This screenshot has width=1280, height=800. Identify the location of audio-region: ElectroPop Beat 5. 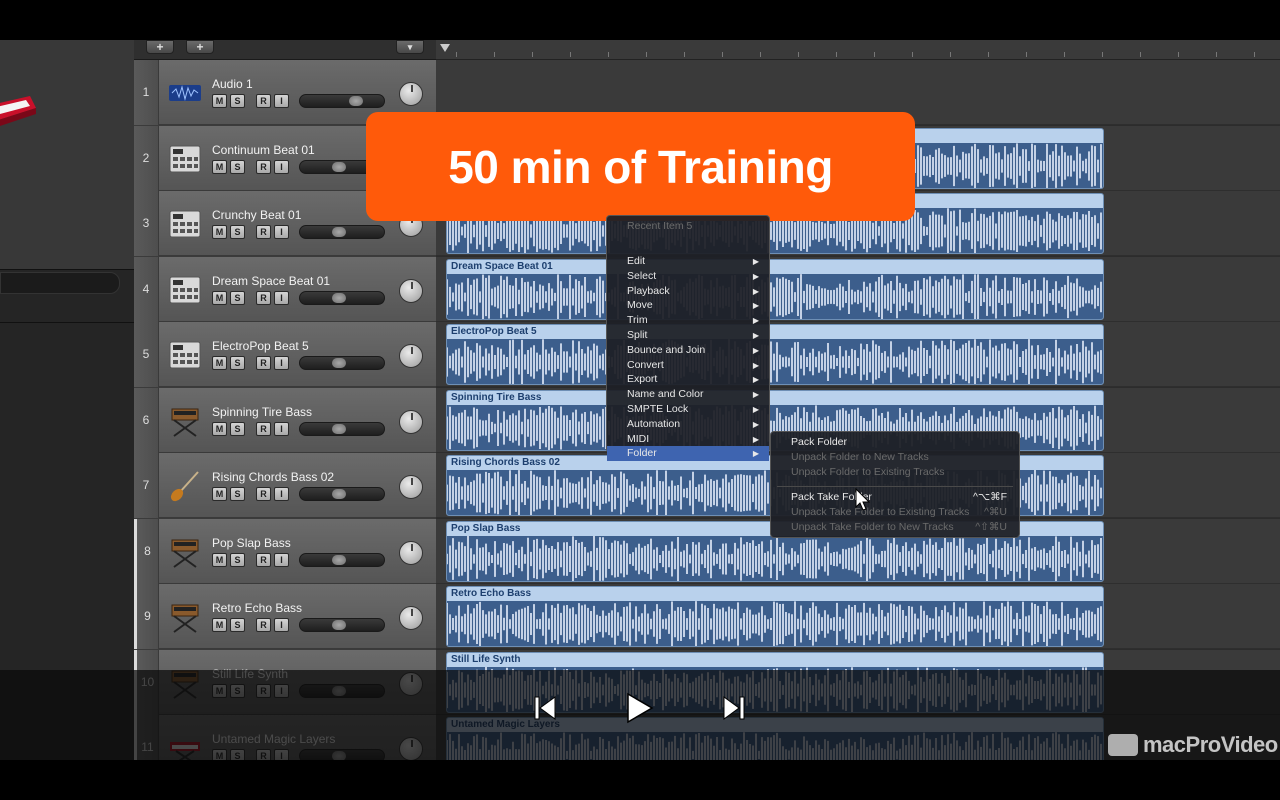
(775, 354).